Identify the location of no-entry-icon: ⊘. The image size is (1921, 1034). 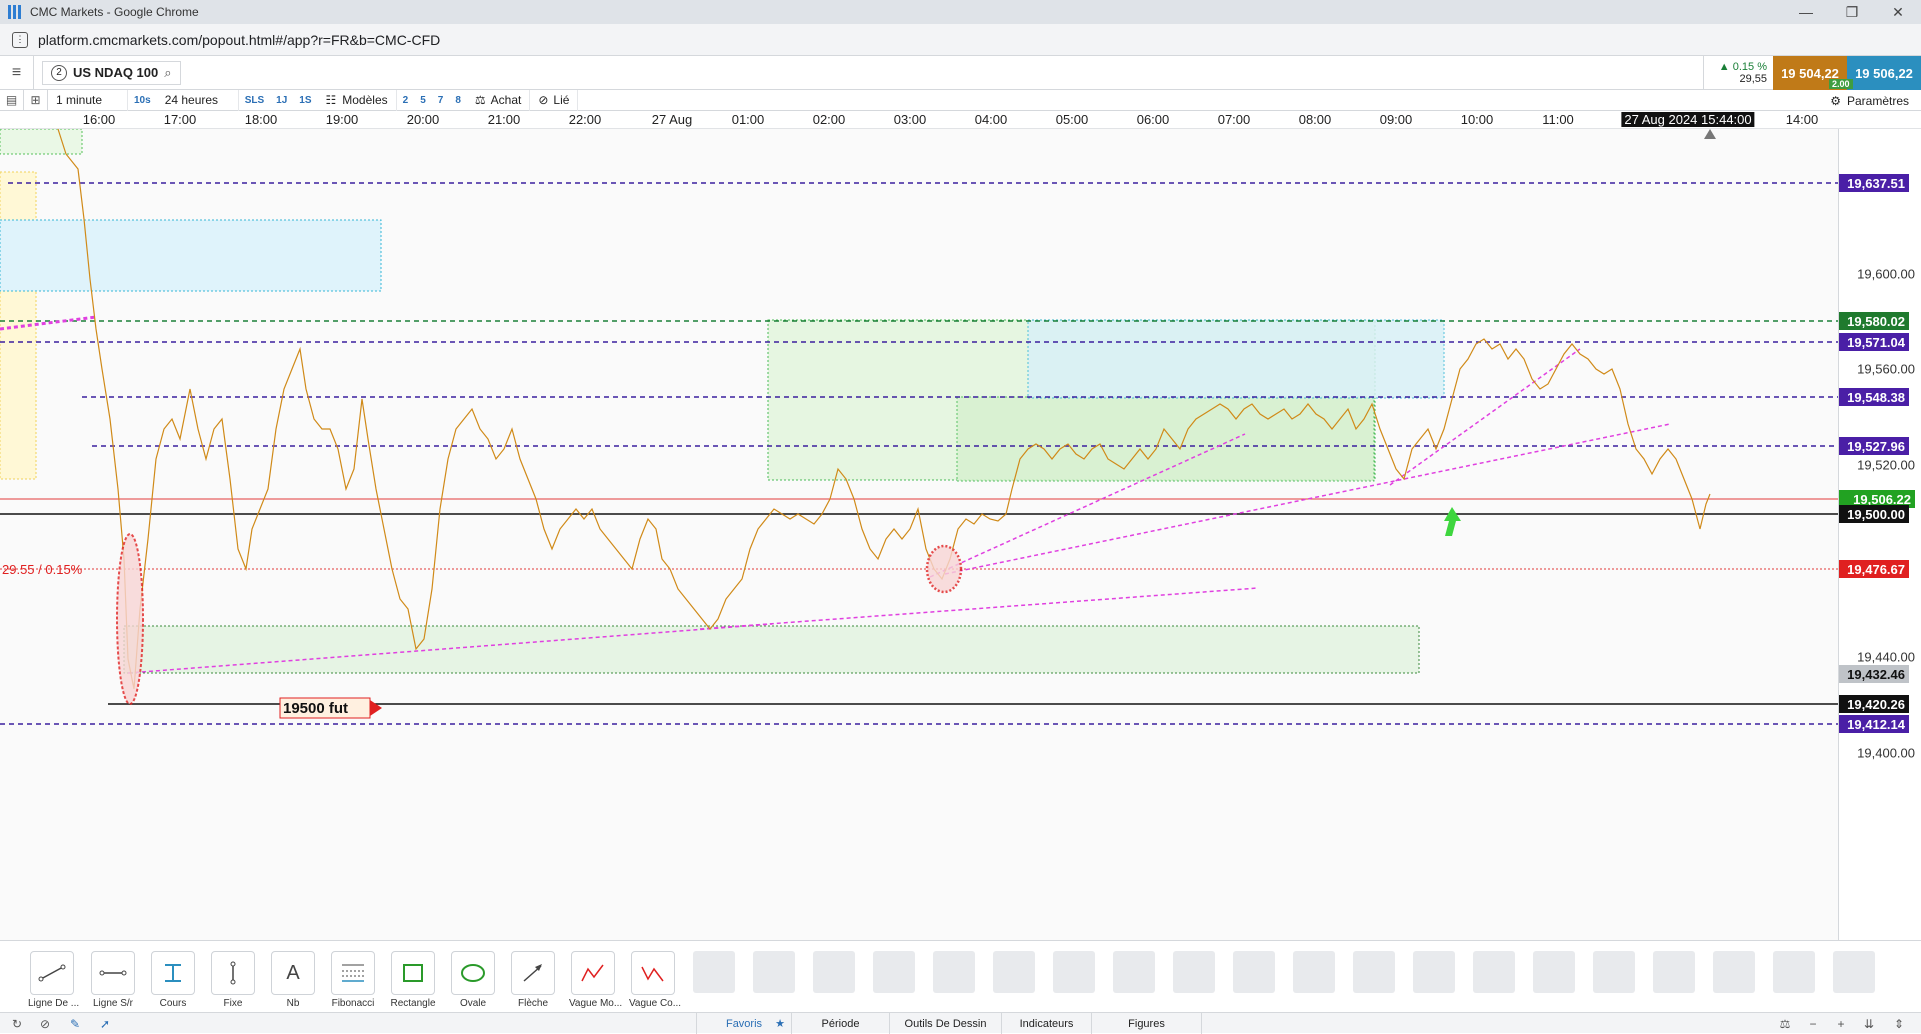
(45, 1023).